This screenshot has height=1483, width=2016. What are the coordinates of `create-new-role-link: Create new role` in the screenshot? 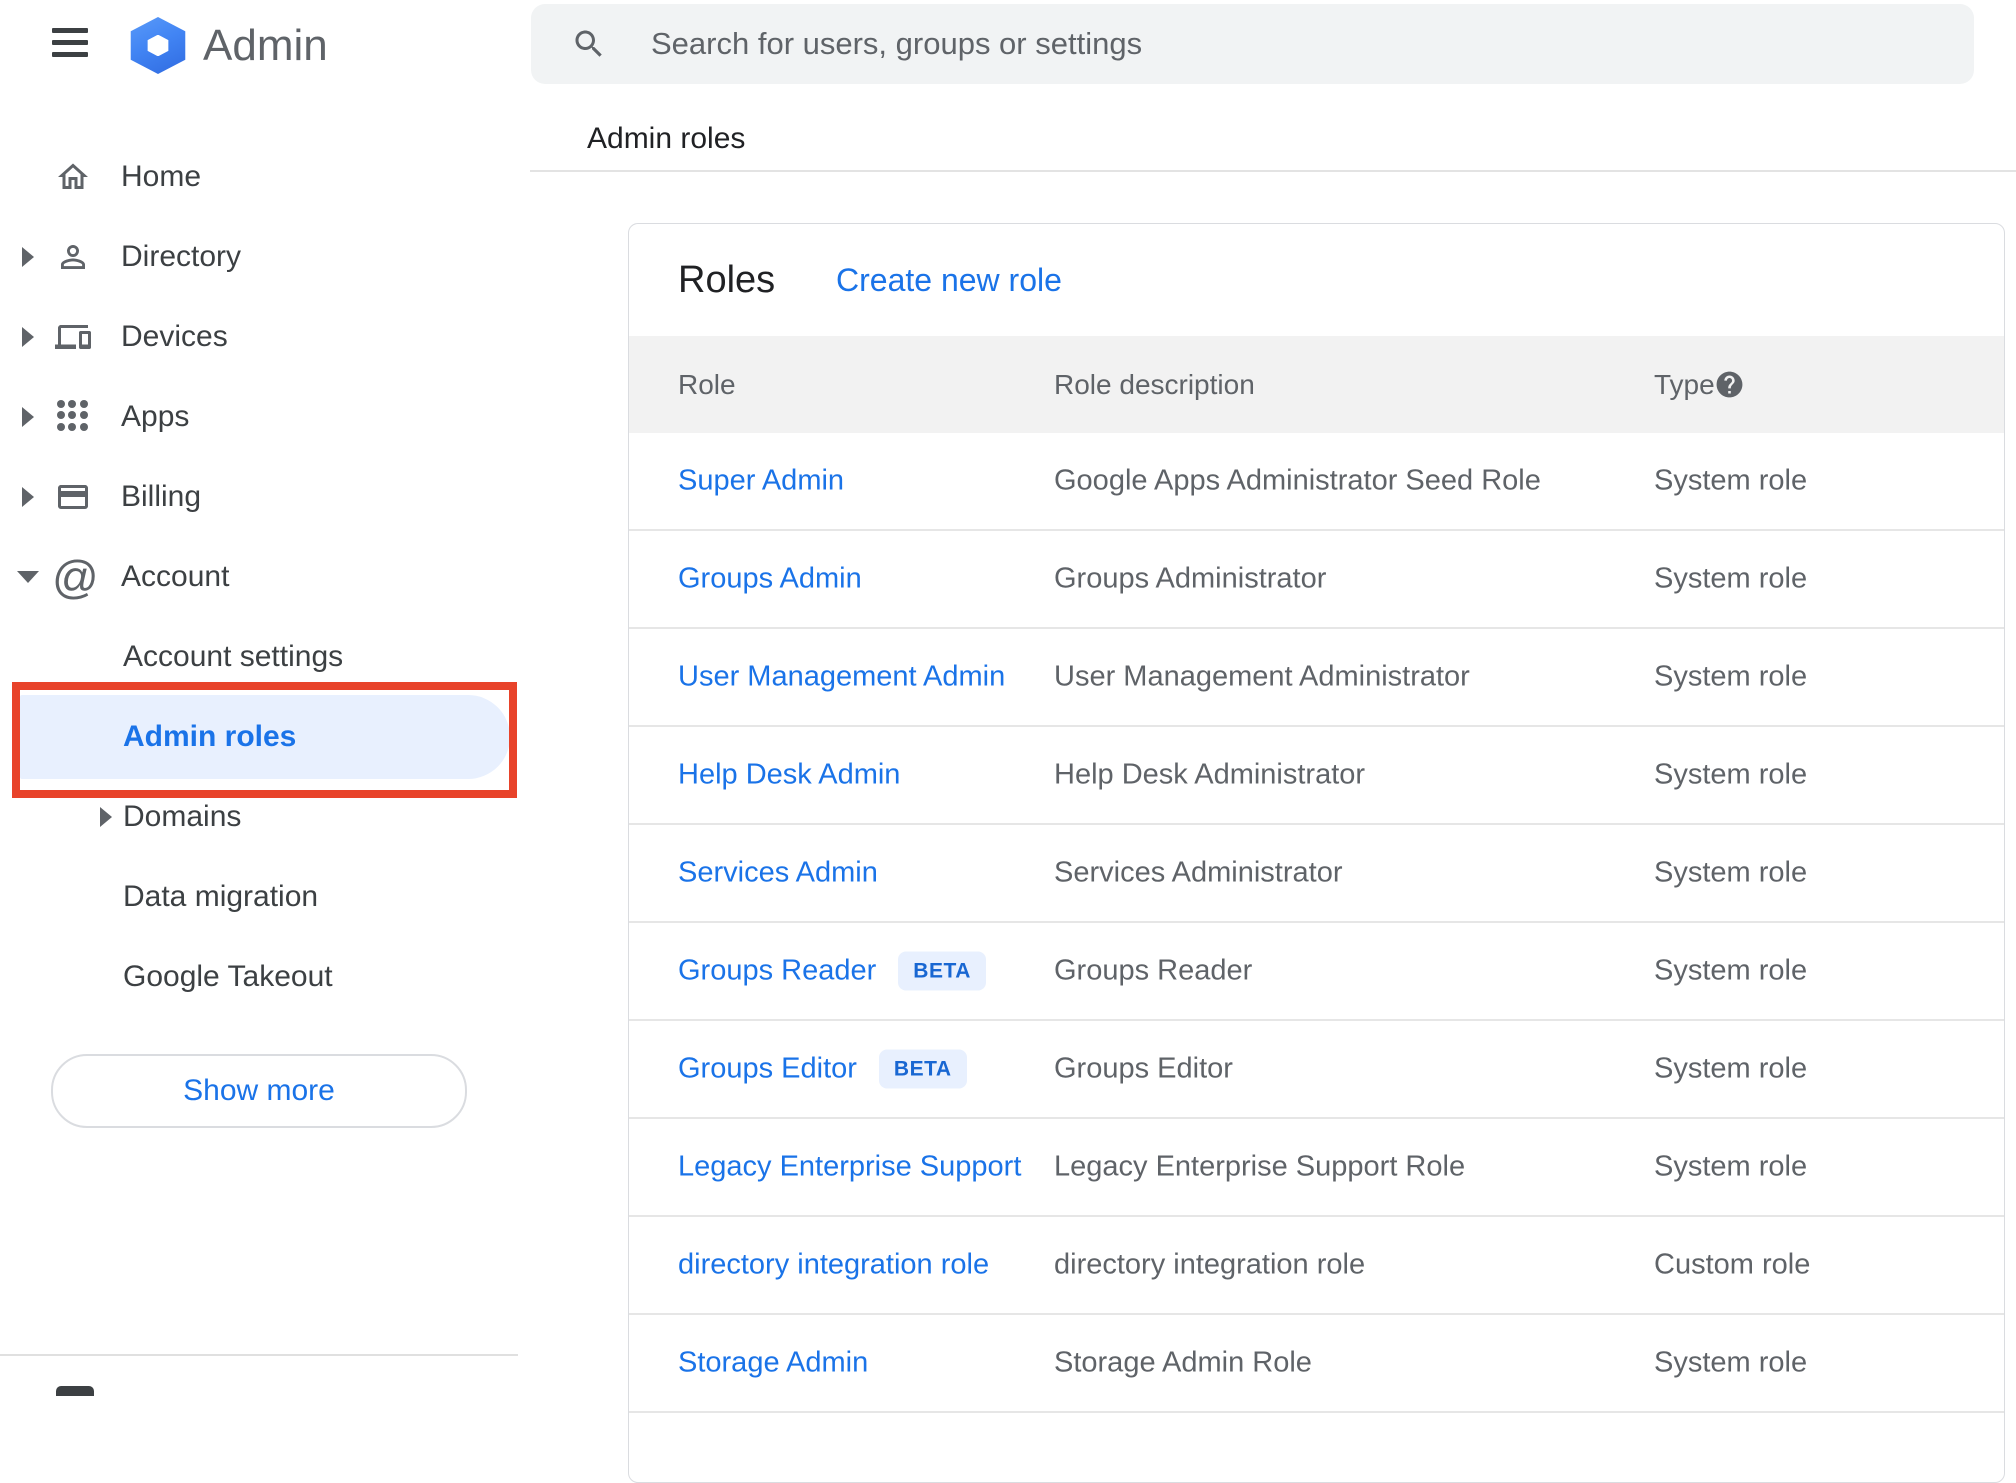 It's located at (949, 280).